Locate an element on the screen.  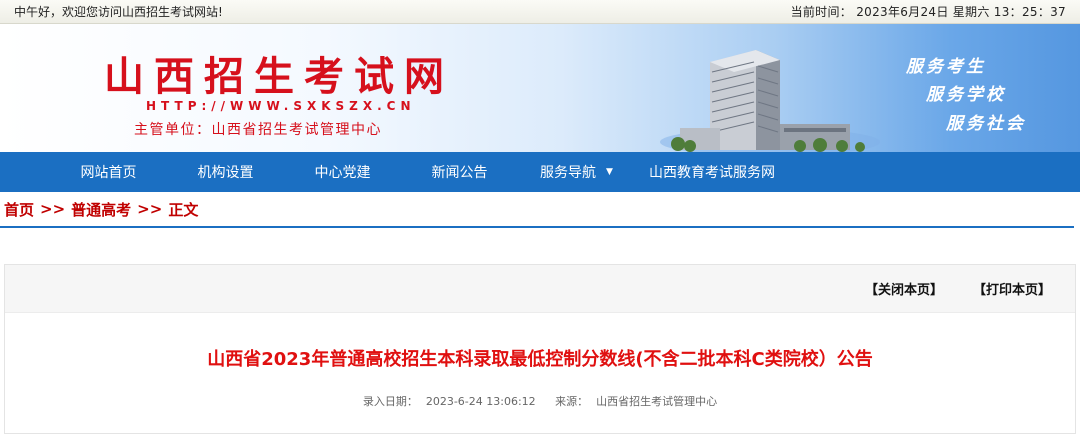
main-nav: 网站首页 机构设置 中心党建 新闻公告 服务导航 ▼ 山西教育考试服务网 is located at coordinates (540, 172).